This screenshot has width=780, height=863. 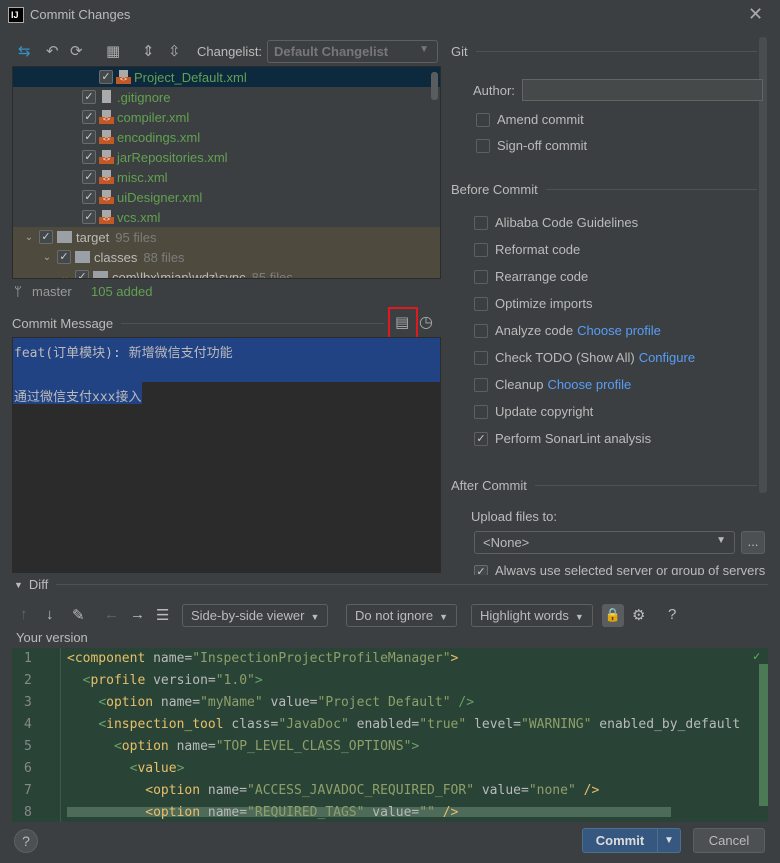 I want to click on file-name: .gitignore, so click(x=144, y=97).